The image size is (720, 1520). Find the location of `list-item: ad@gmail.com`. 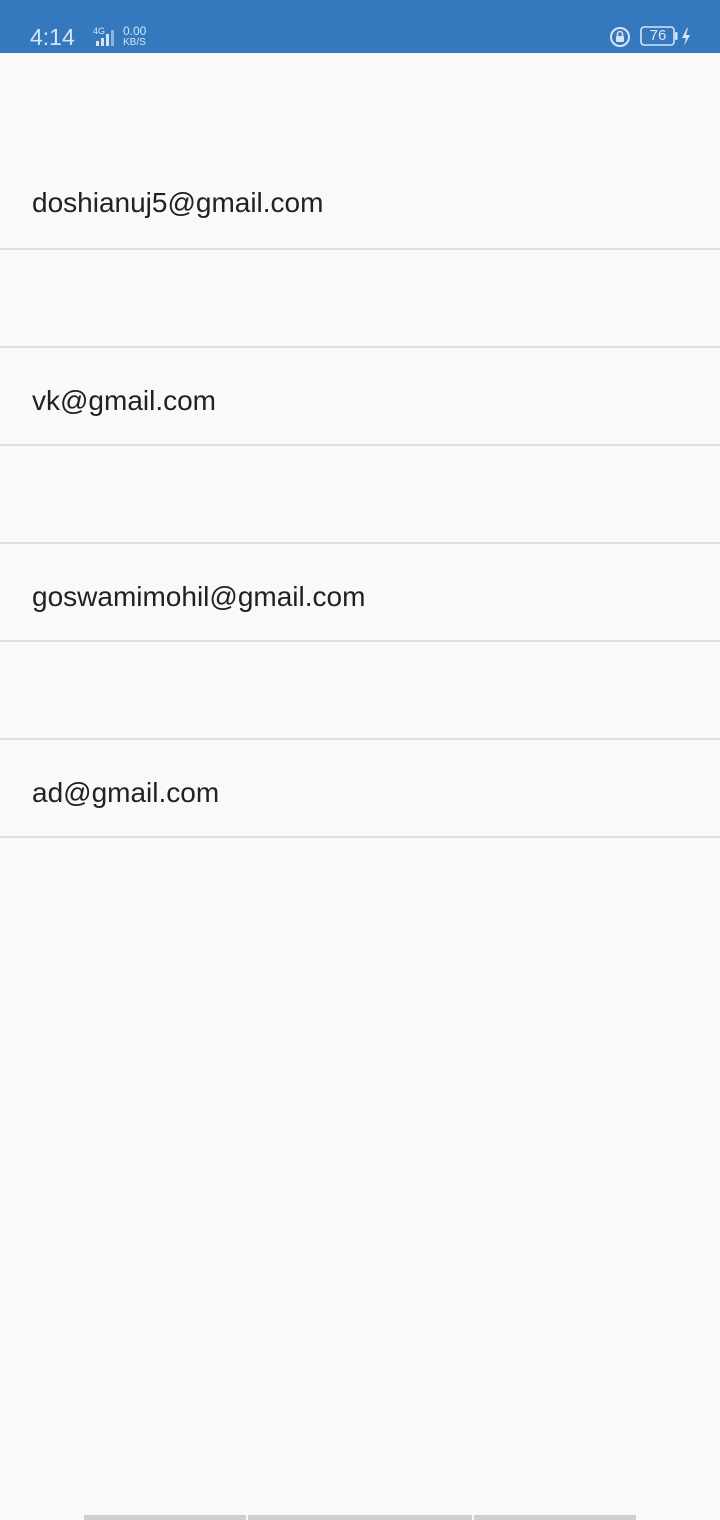

list-item: ad@gmail.com is located at coordinates (360, 789).